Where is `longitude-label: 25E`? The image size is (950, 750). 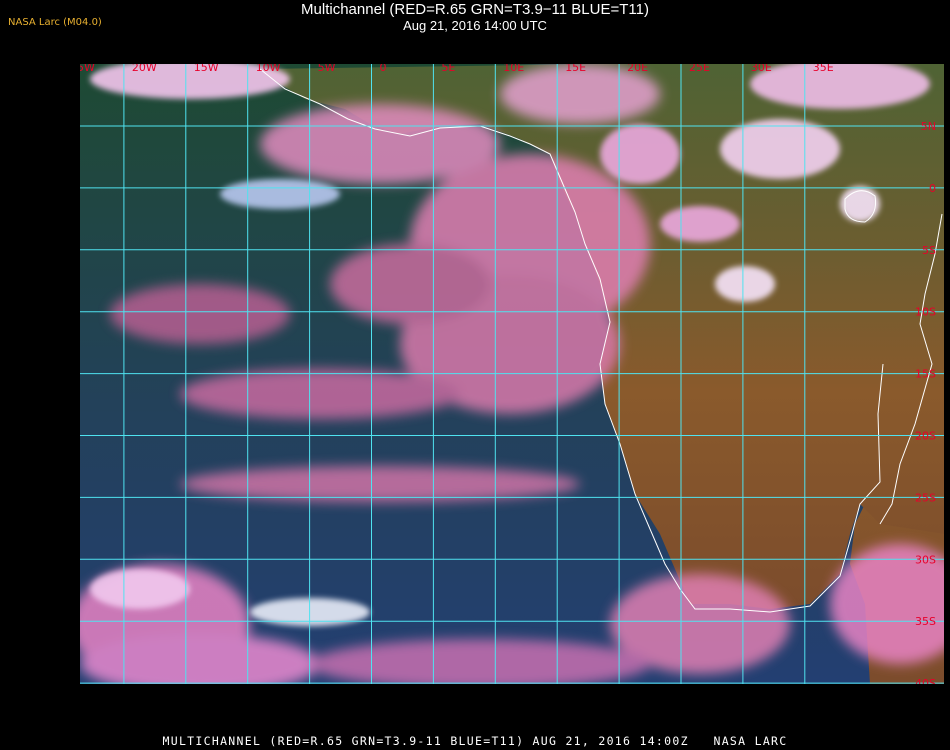
longitude-label: 25E is located at coordinates (699, 69).